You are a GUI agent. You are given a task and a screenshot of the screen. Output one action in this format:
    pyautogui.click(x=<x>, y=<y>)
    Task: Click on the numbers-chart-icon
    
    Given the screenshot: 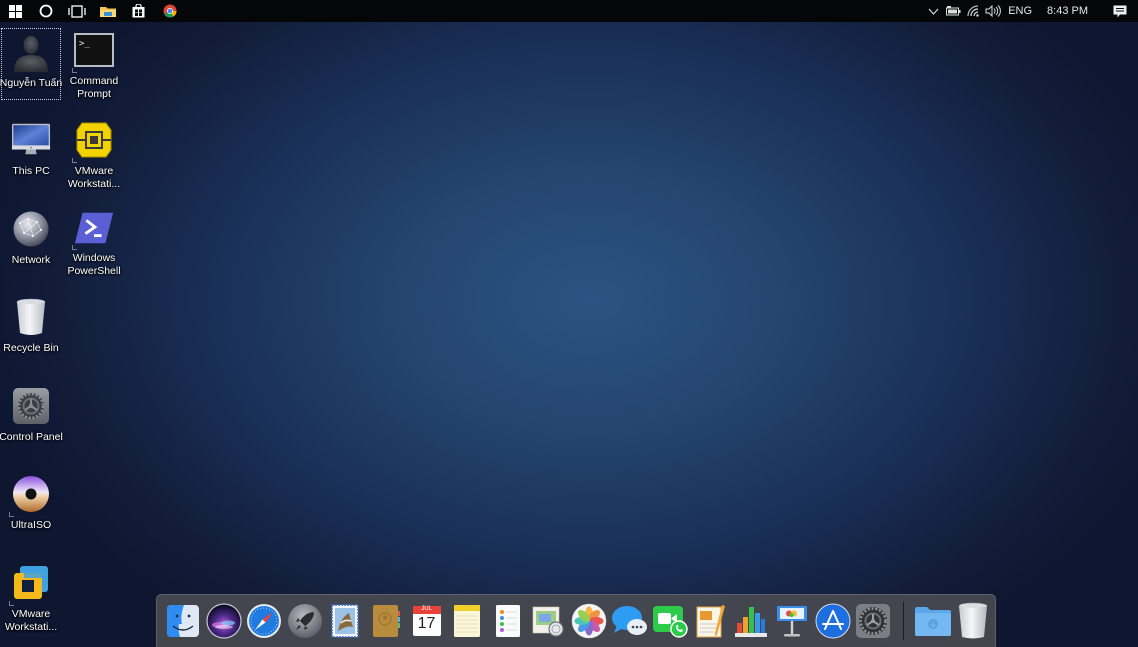 What is the action you would take?
    pyautogui.click(x=751, y=622)
    